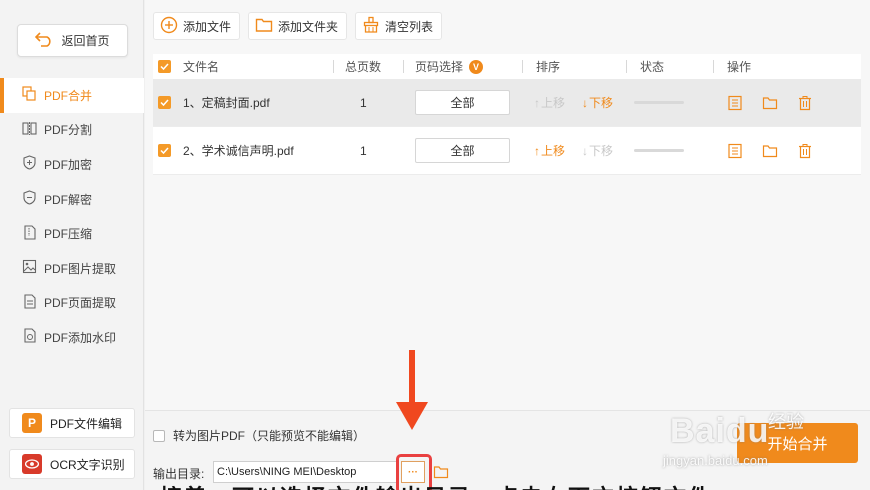  I want to click on page-extract-icon, so click(29, 303).